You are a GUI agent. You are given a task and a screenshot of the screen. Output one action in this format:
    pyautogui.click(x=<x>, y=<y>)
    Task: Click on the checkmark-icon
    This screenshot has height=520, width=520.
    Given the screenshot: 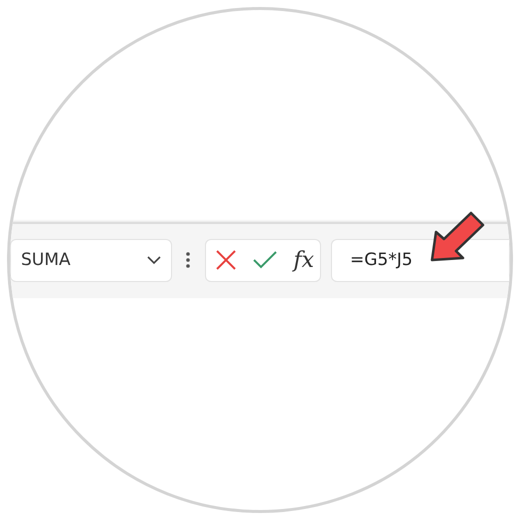 What is the action you would take?
    pyautogui.click(x=264, y=260)
    